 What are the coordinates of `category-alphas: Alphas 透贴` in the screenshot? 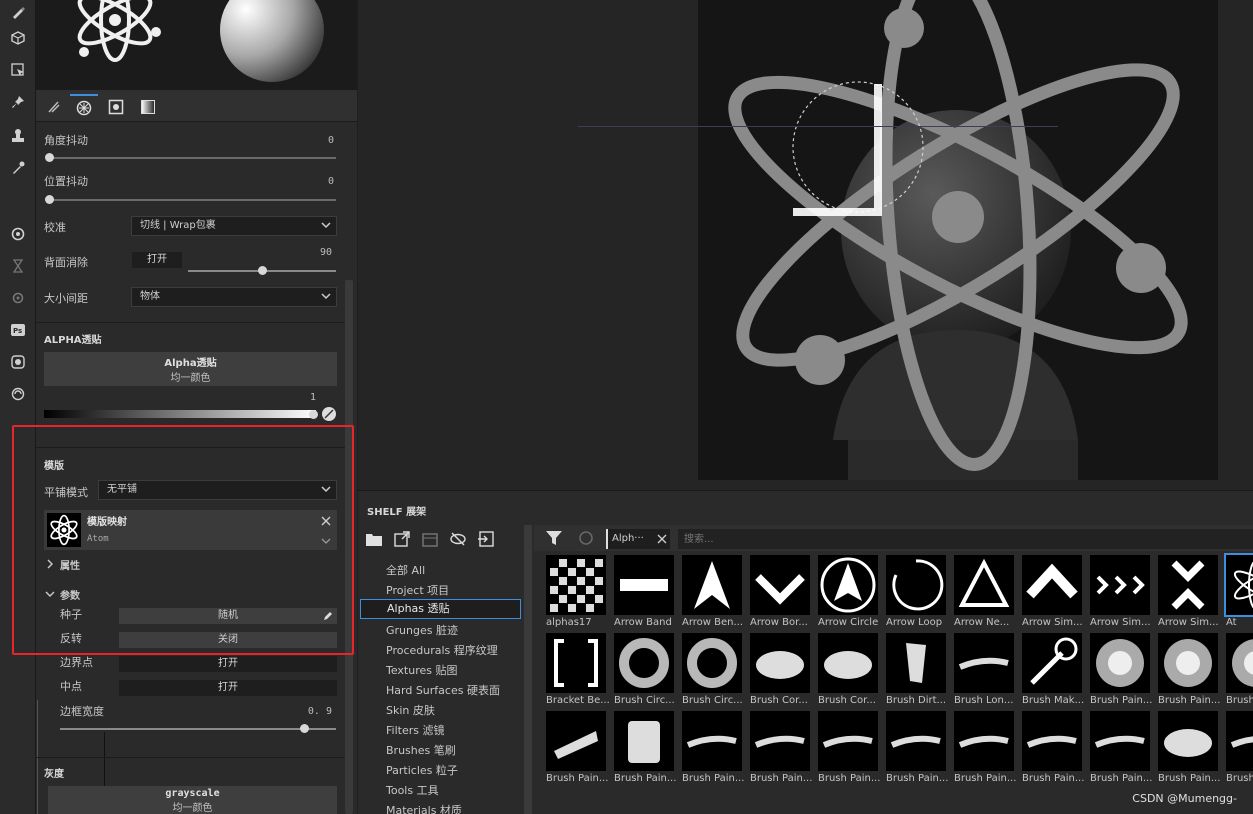 It's located at (440, 609).